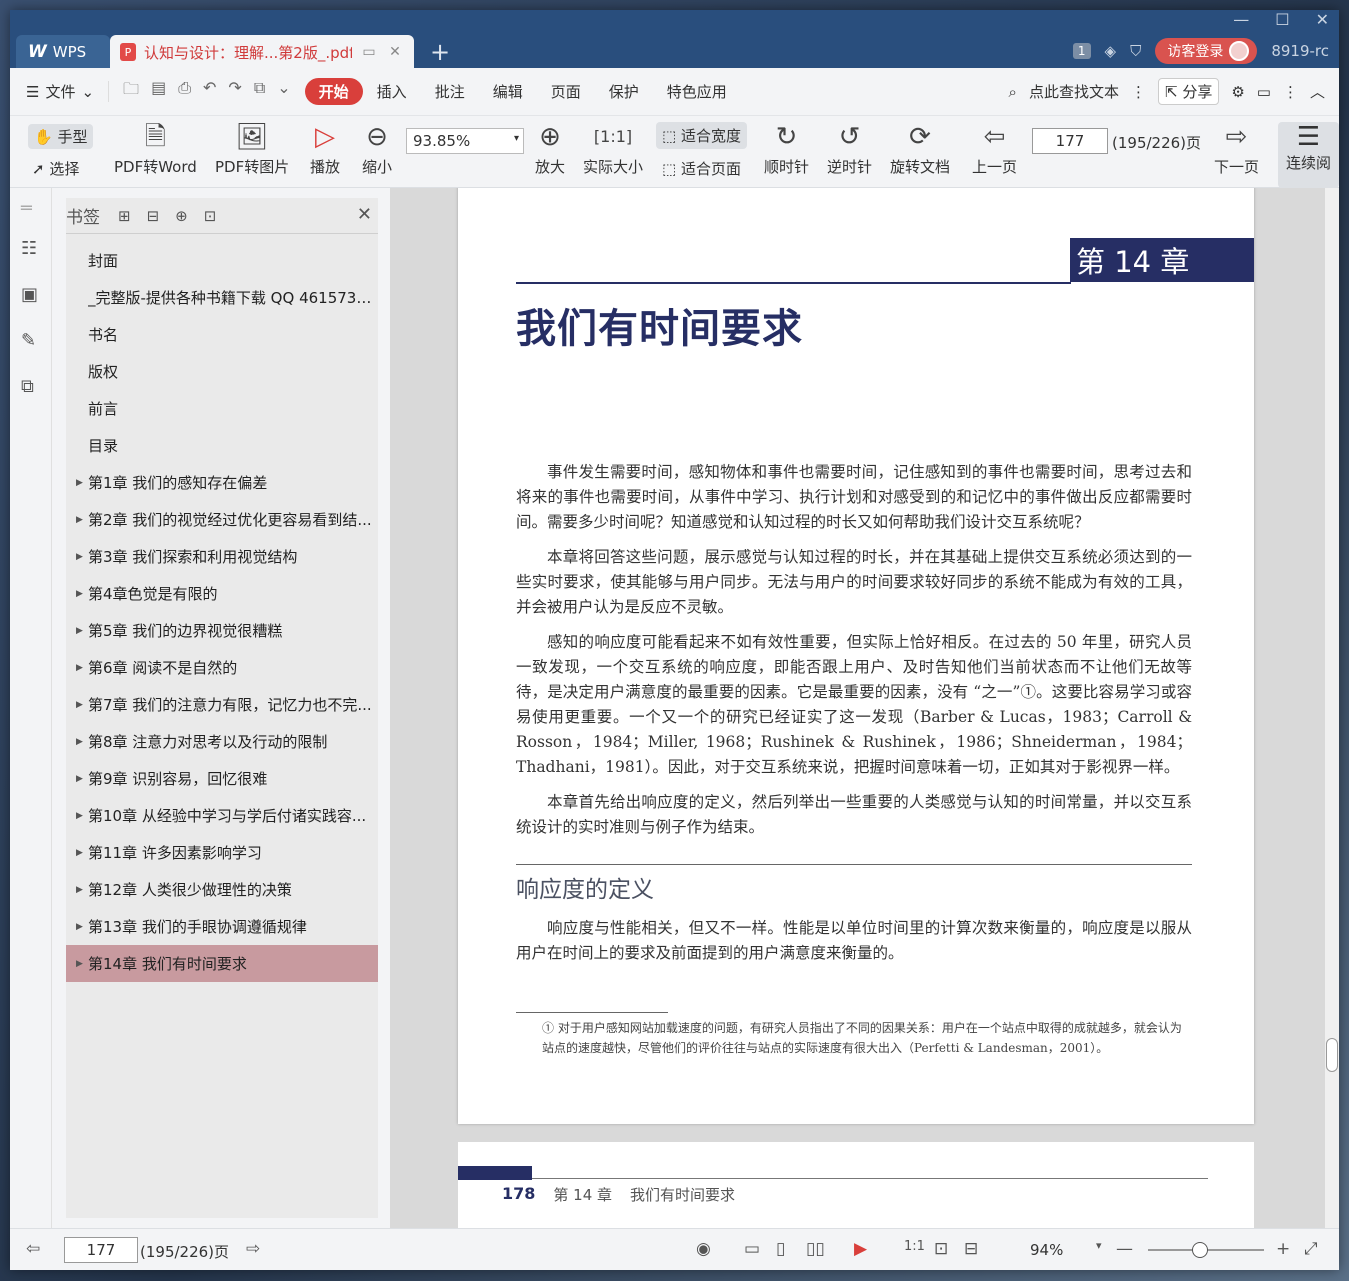 Image resolution: width=1349 pixels, height=1281 pixels. Describe the element at coordinates (465, 141) in the screenshot. I see `zoom-select: 93.85% ▾` at that location.